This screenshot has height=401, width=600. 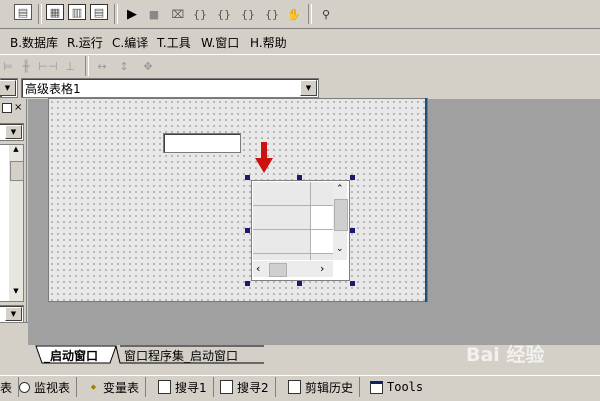 What do you see at coordinates (294, 14) in the screenshot?
I see `hand-icon: ✋` at bounding box center [294, 14].